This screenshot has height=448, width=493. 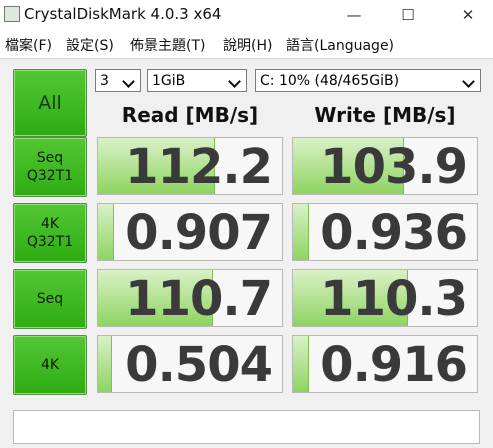 I want to click on test-button-1: 4K Q32T1, so click(x=50, y=233).